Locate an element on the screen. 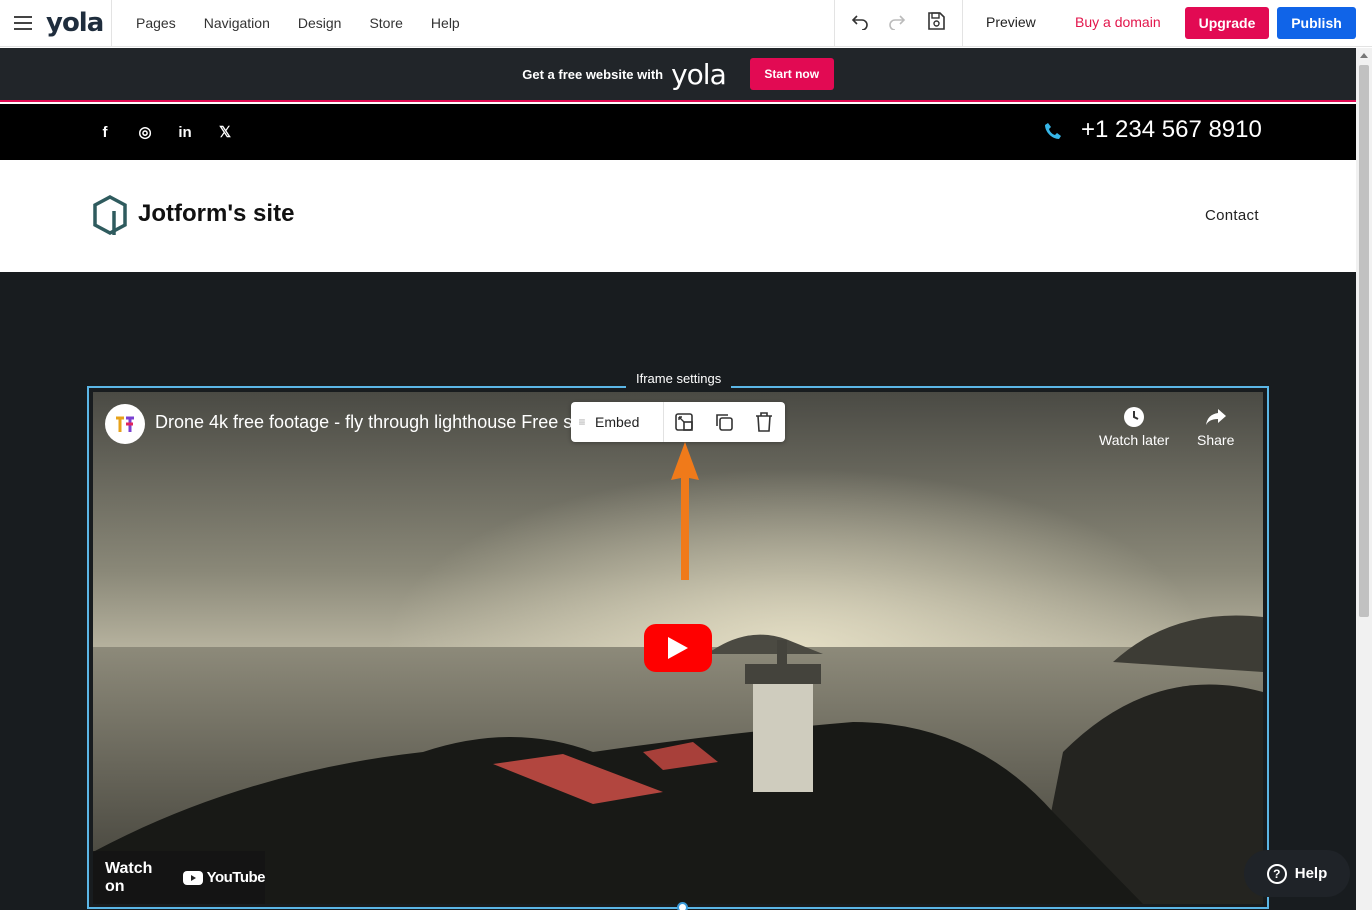 Image resolution: width=1372 pixels, height=910 pixels. iframe-settings-label: Iframe settings is located at coordinates (679, 378).